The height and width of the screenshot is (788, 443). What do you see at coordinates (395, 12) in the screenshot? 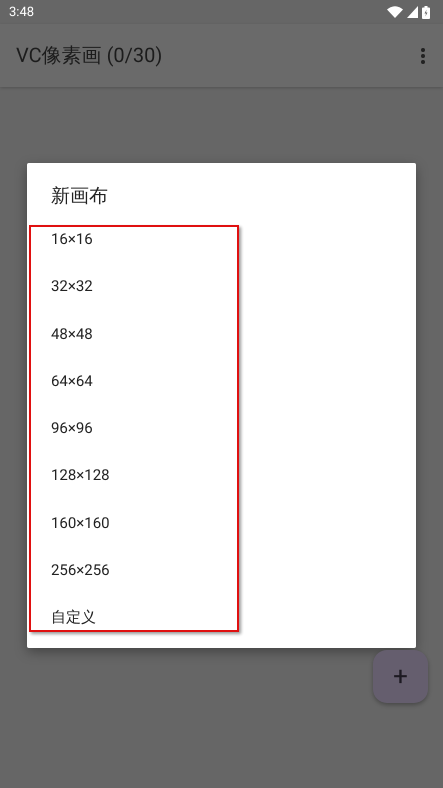
I see `wifi-icon` at bounding box center [395, 12].